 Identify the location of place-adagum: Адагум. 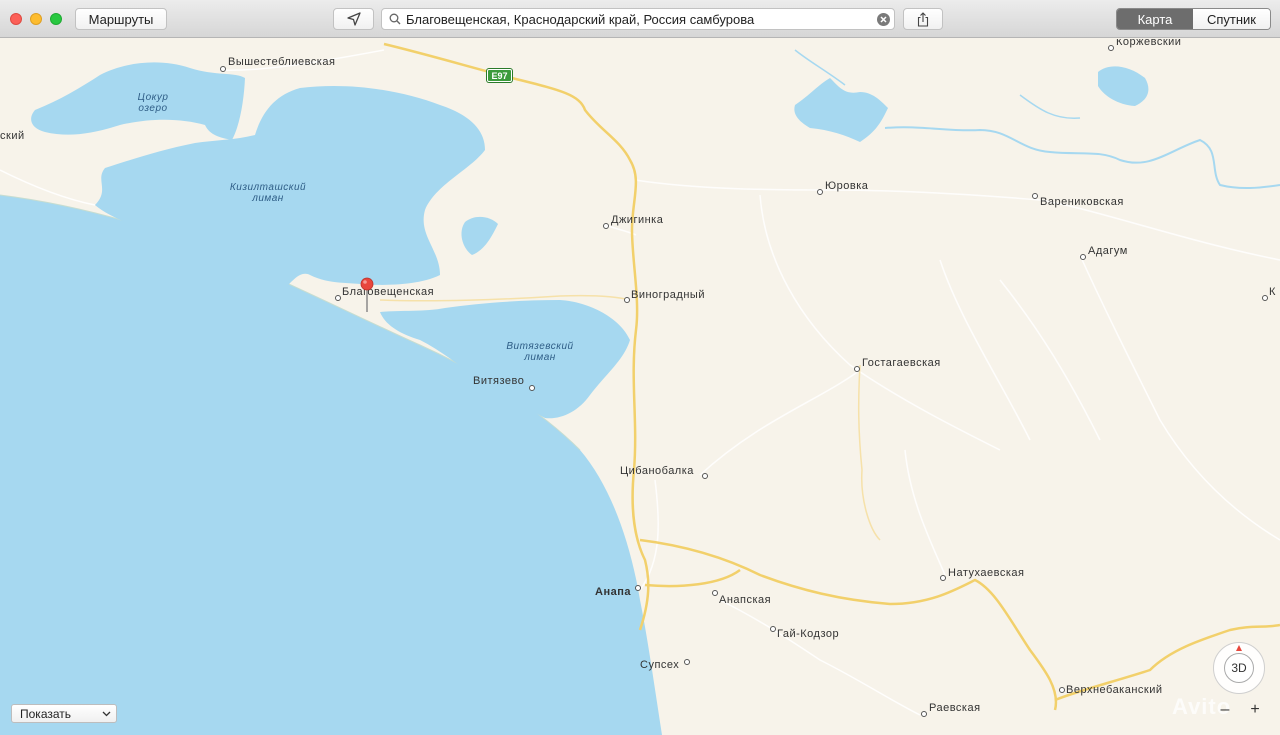
(1108, 251).